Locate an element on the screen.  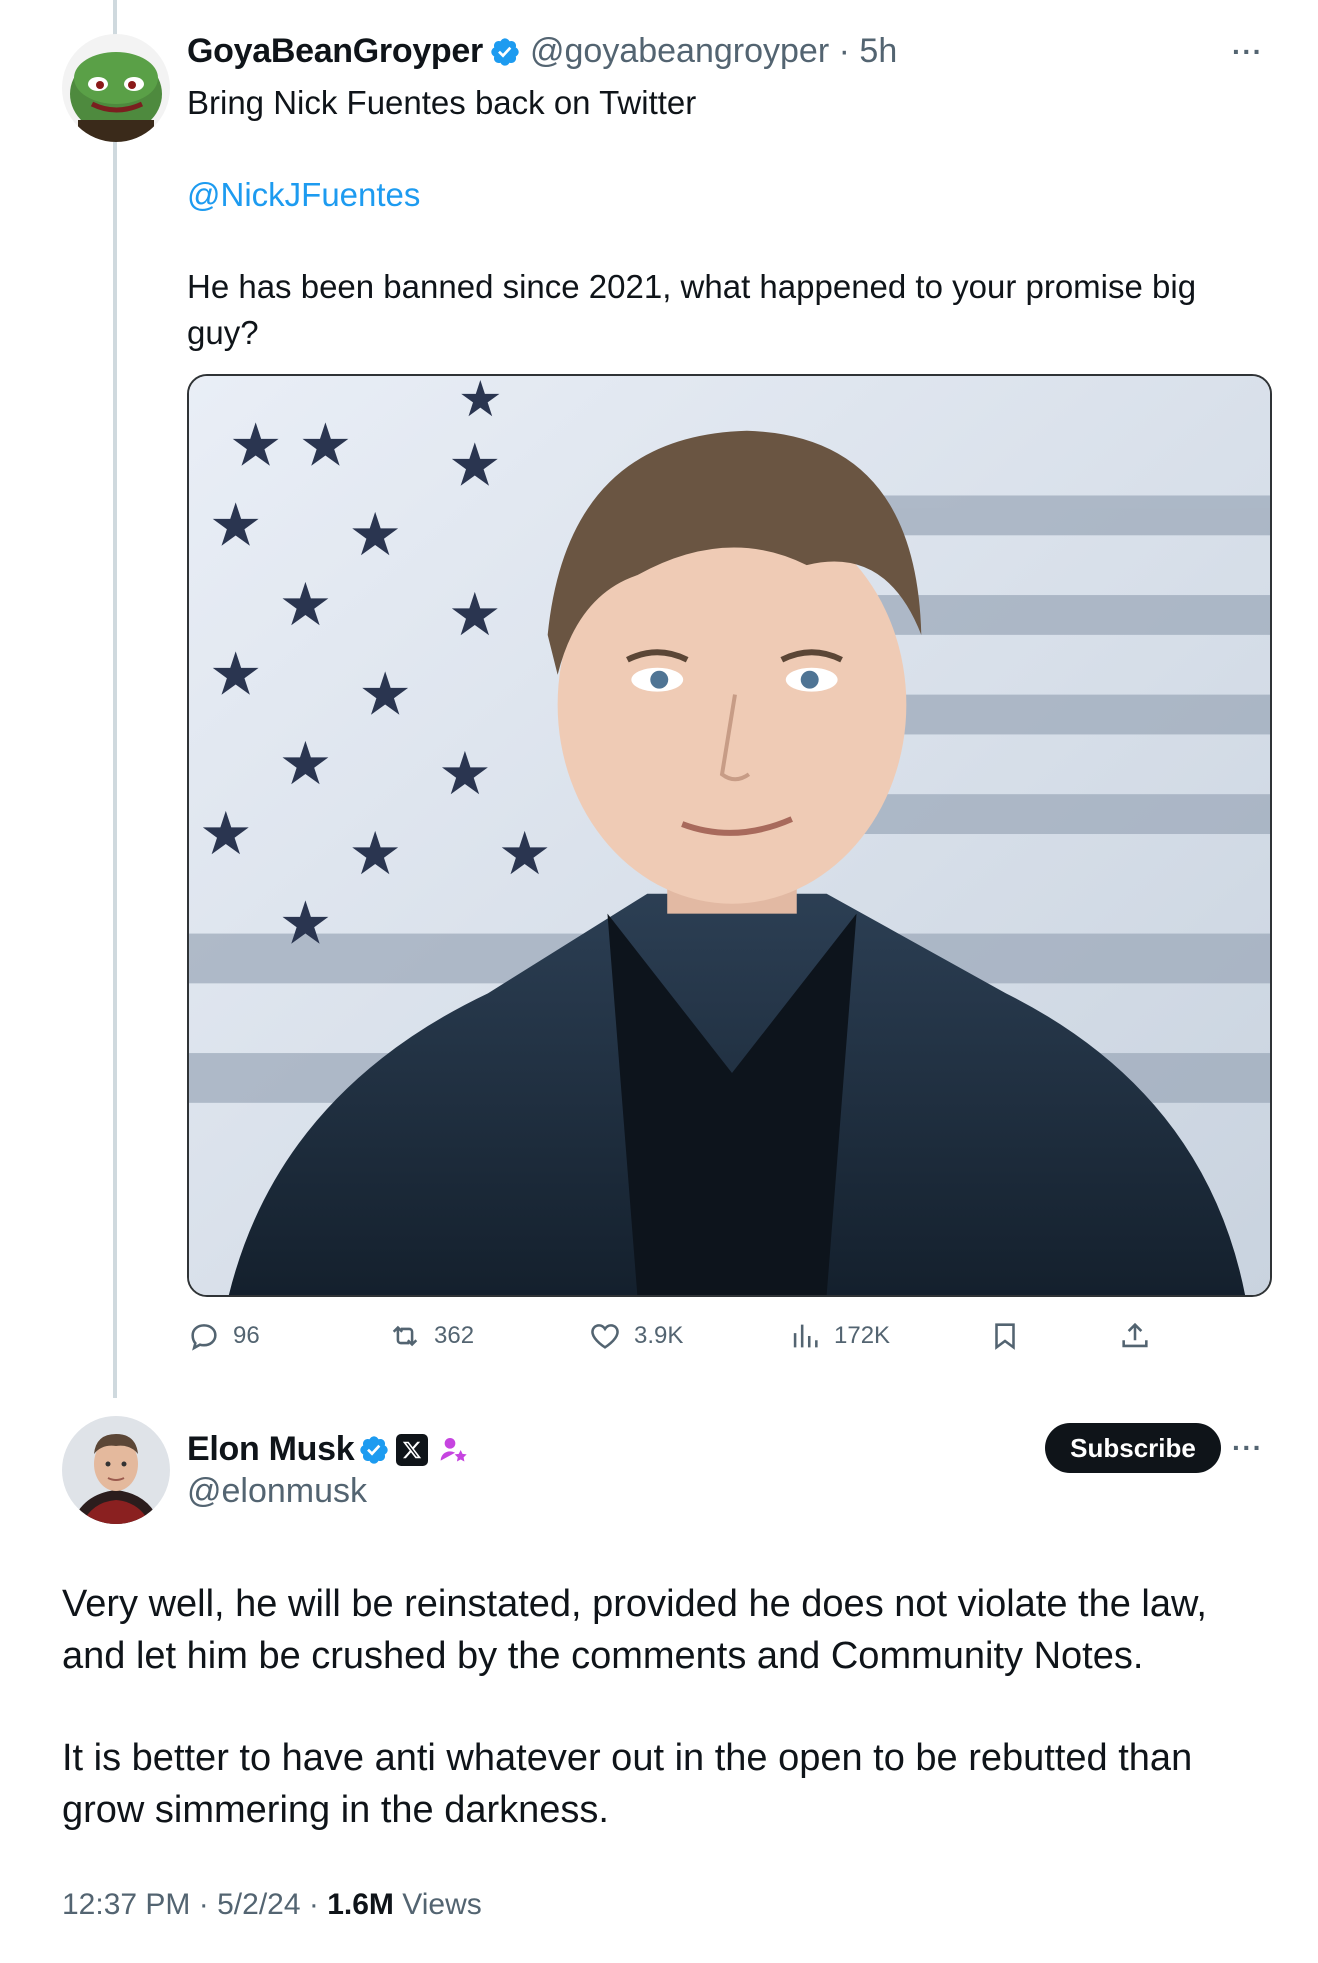
tweet-meta: 12:37 PM · 5/2/24 · 1.6M Views is located at coordinates (272, 1905).